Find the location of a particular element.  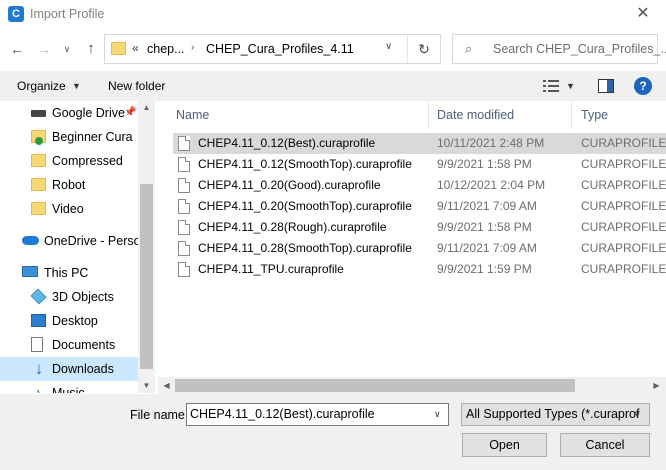

refresh-icon: ↻ is located at coordinates (424, 49).